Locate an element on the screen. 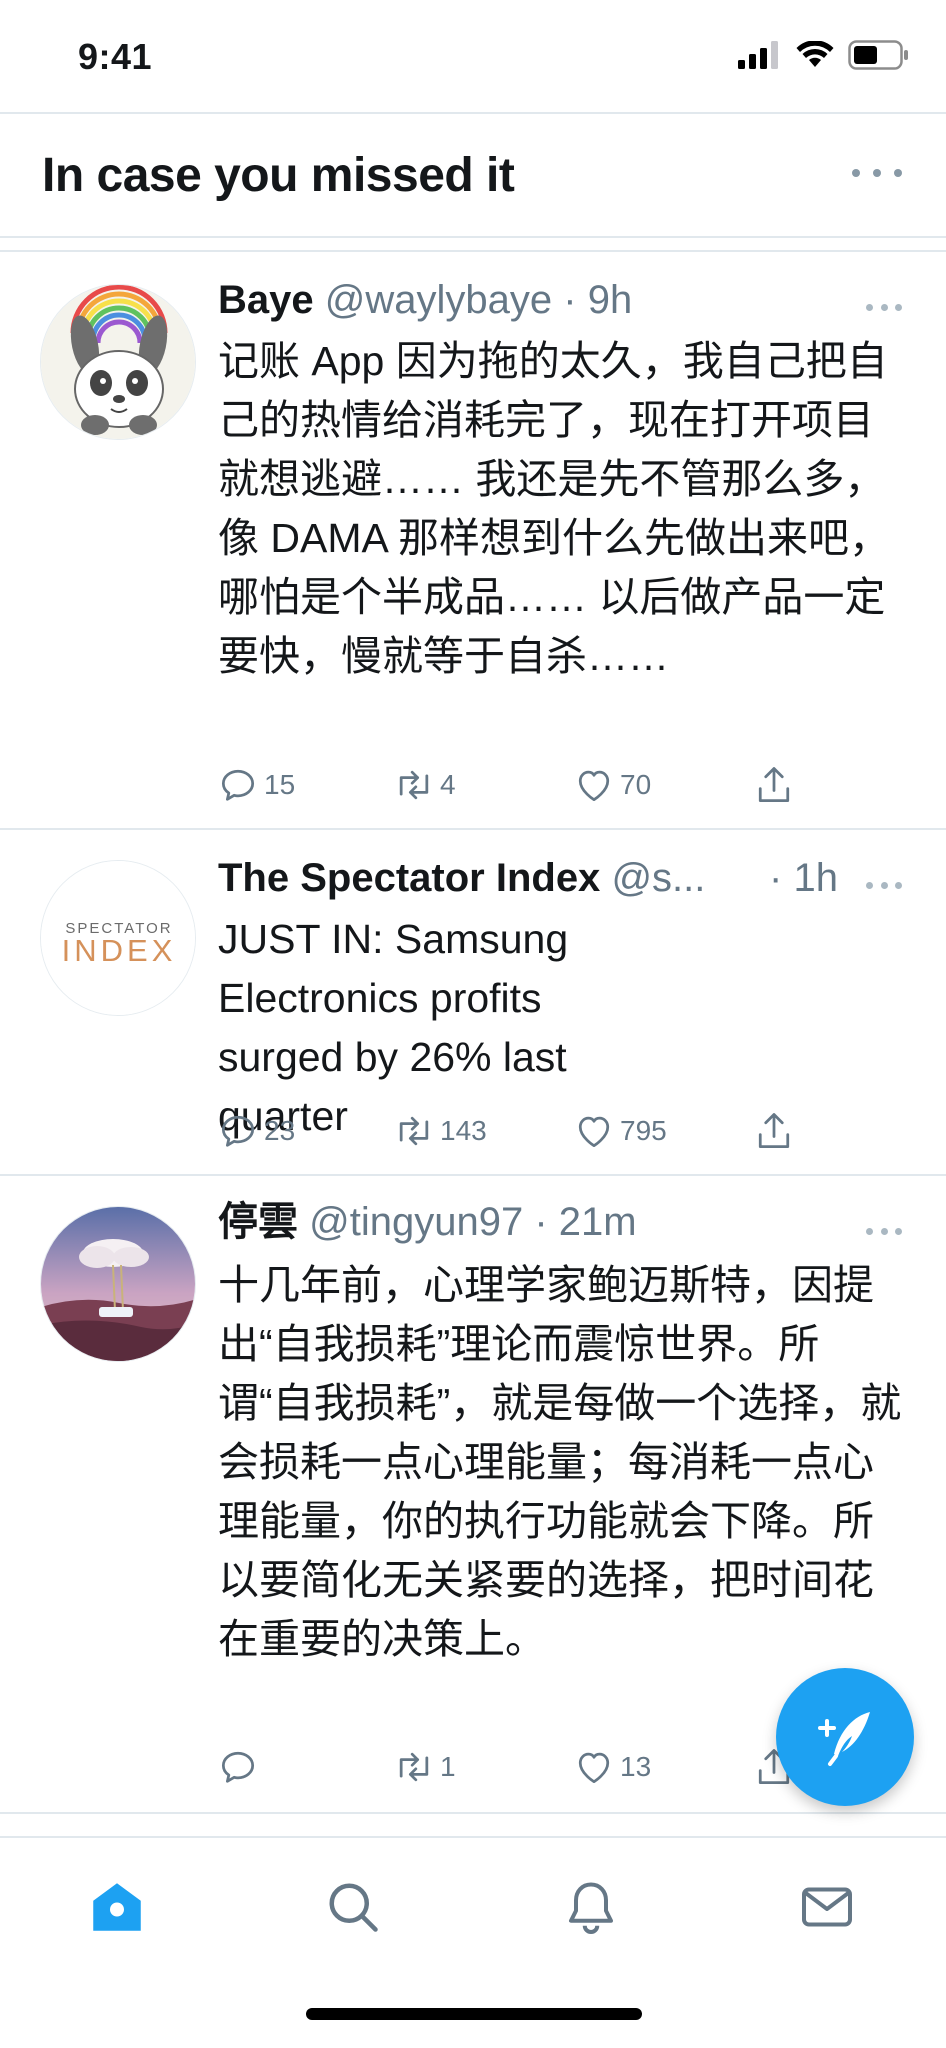 This screenshot has height=2048, width=946. reply-button is located at coordinates (240, 1767).